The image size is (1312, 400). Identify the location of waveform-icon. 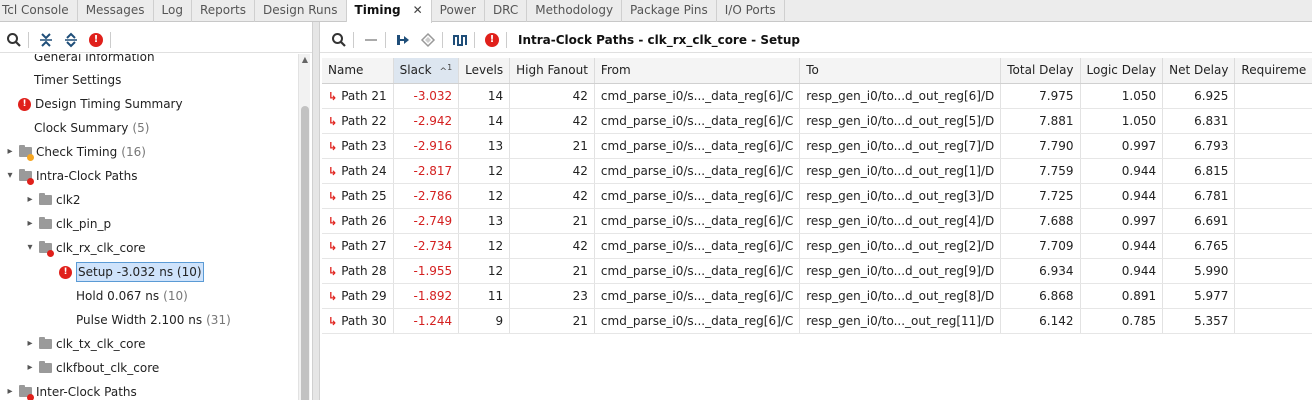
(460, 40).